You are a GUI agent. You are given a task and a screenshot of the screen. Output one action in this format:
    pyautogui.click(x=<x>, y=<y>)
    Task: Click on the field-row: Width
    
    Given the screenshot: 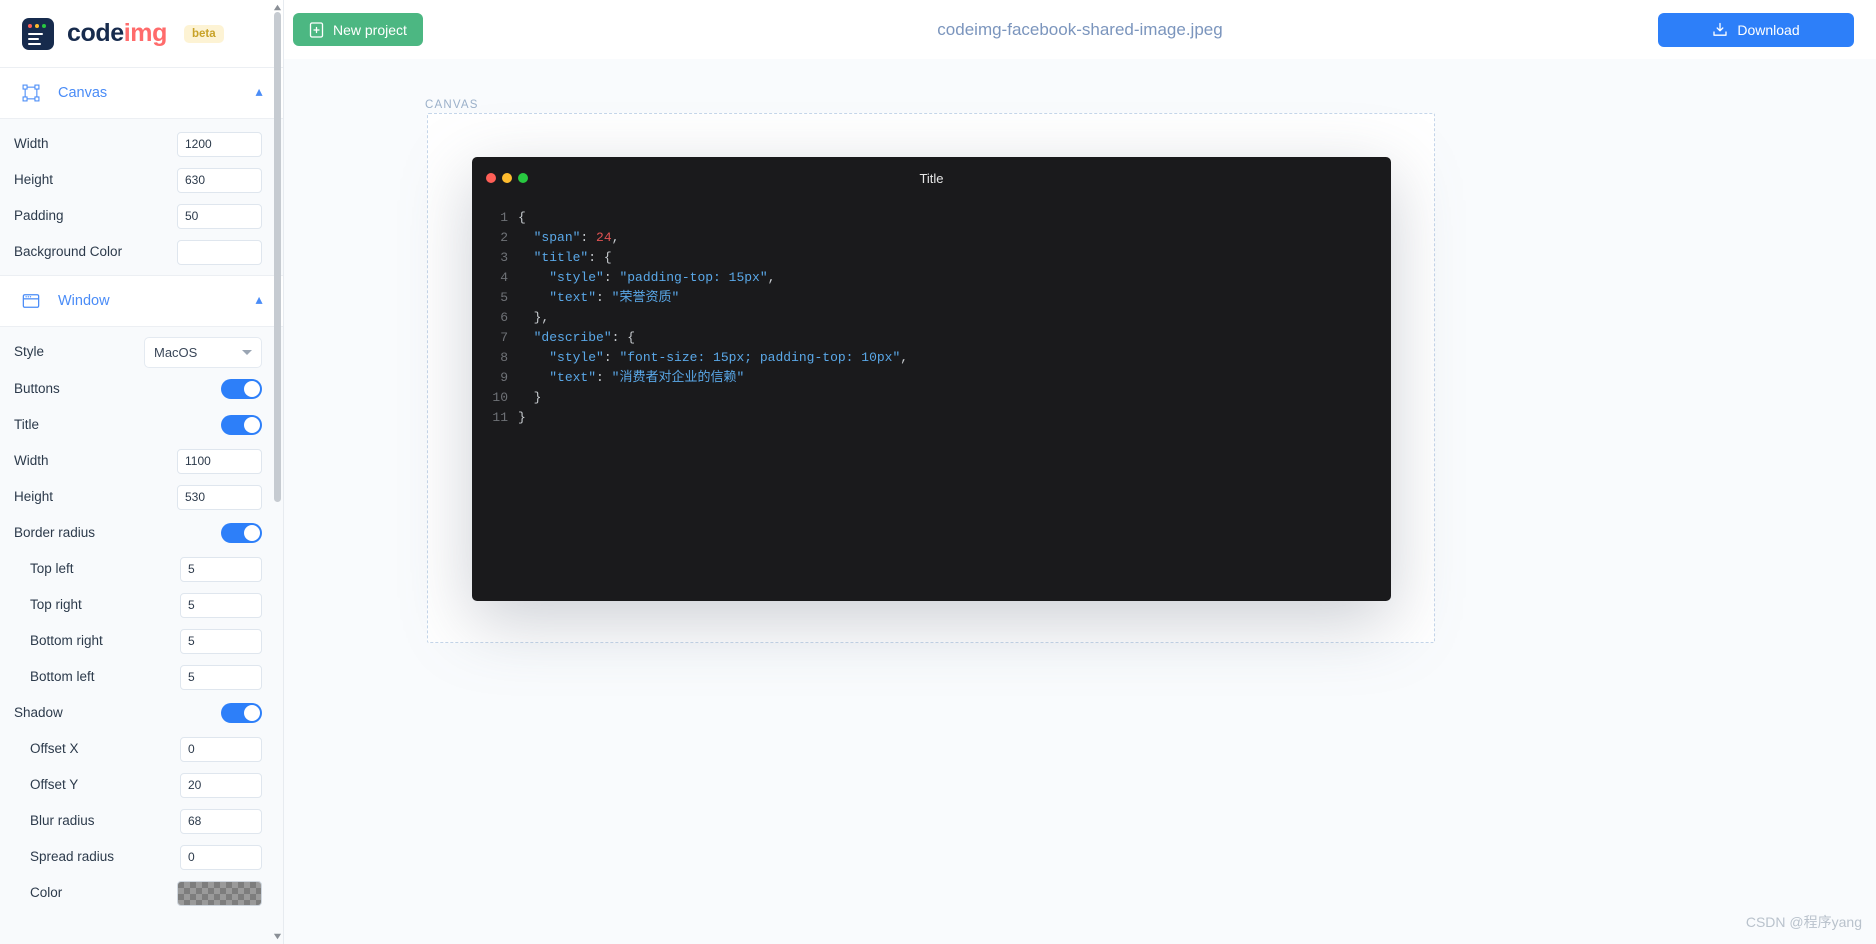 What is the action you would take?
    pyautogui.click(x=141, y=144)
    